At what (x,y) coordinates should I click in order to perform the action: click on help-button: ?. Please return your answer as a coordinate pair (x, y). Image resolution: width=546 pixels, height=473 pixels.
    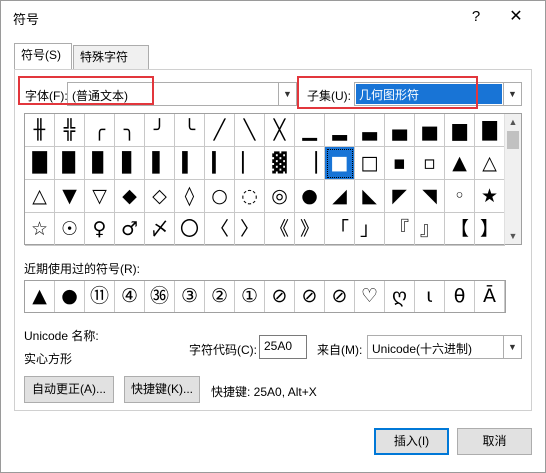
    Looking at the image, I should click on (476, 17).